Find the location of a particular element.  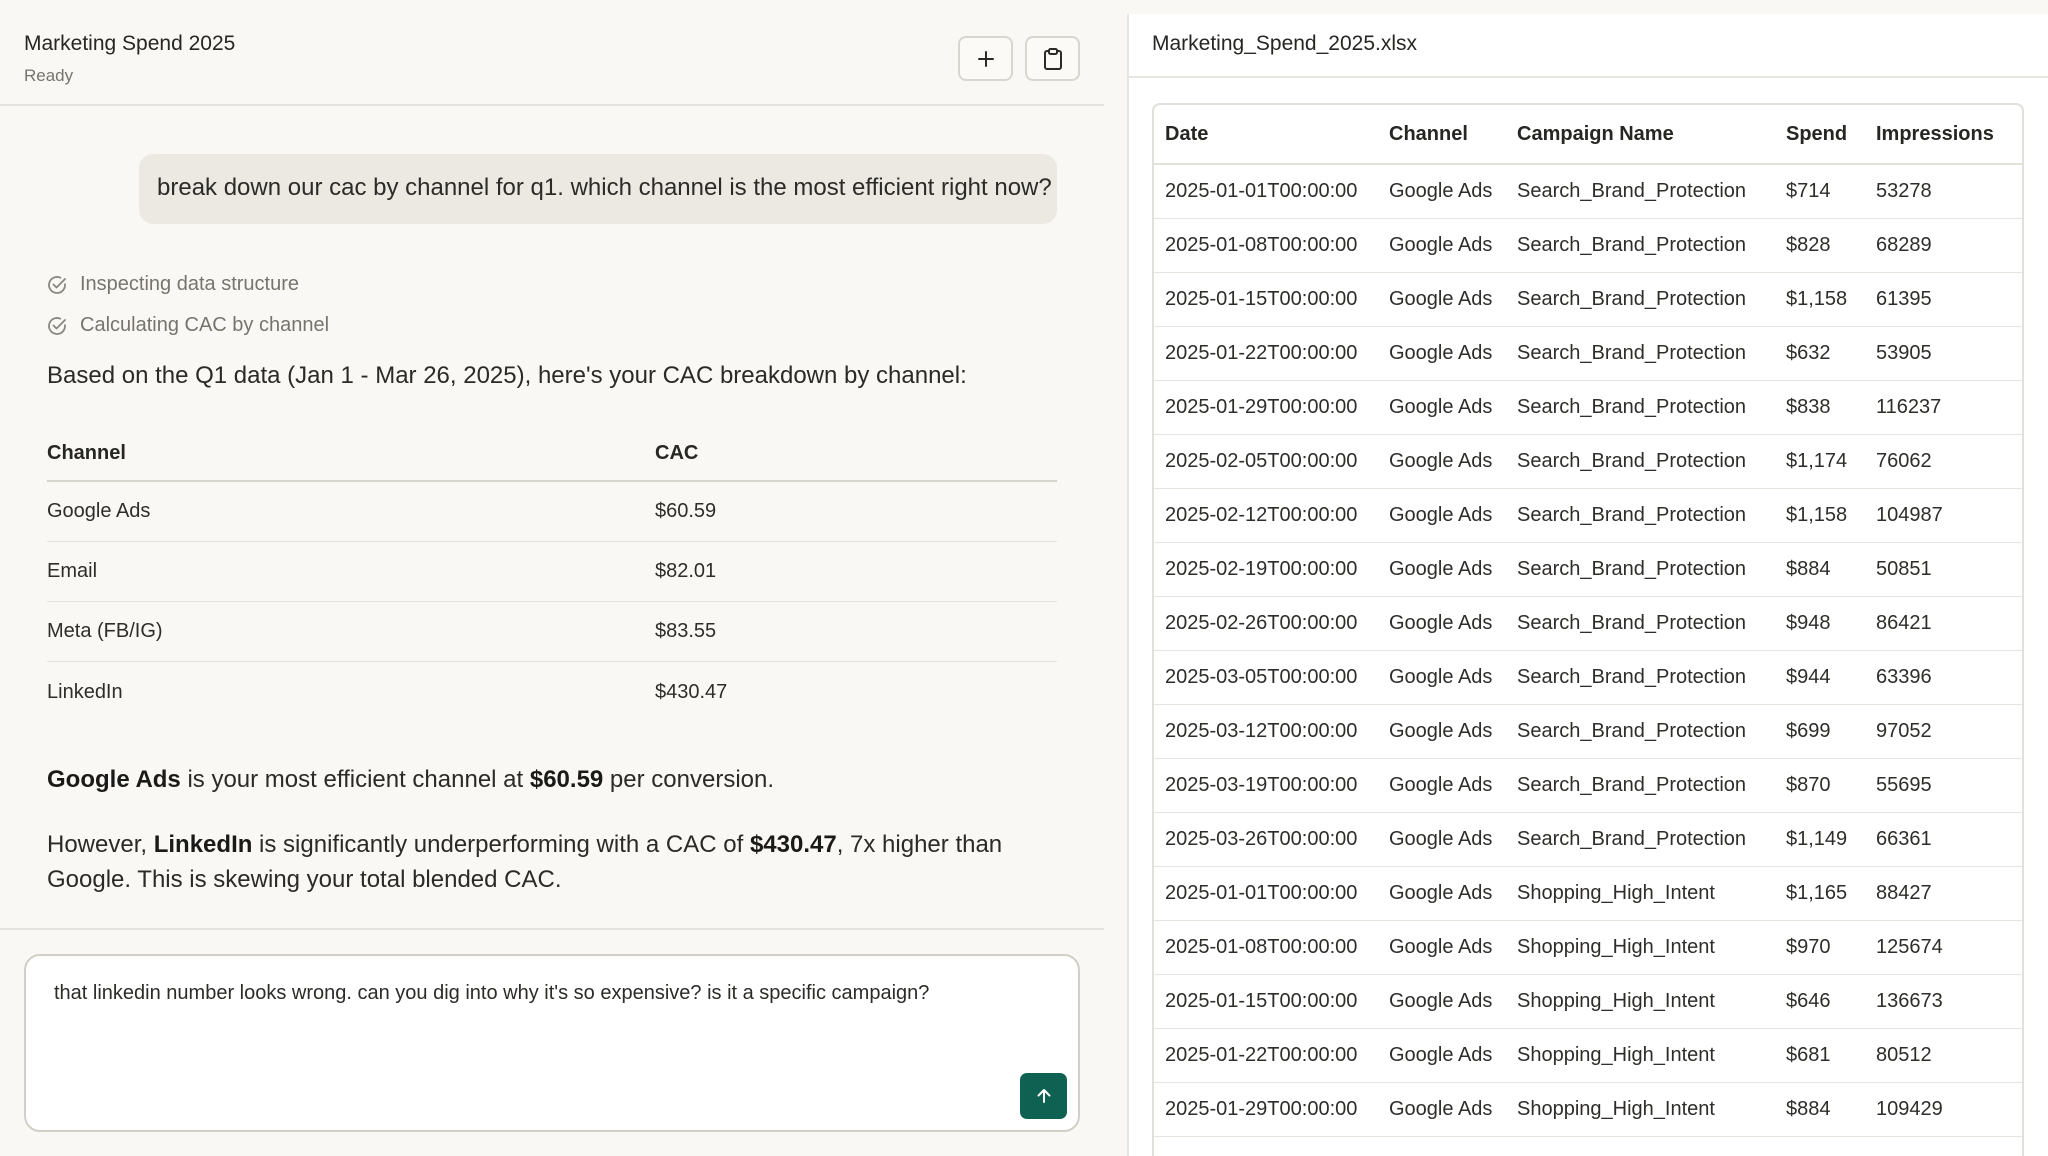

cell-impressions: 97052 is located at coordinates (1949, 731).